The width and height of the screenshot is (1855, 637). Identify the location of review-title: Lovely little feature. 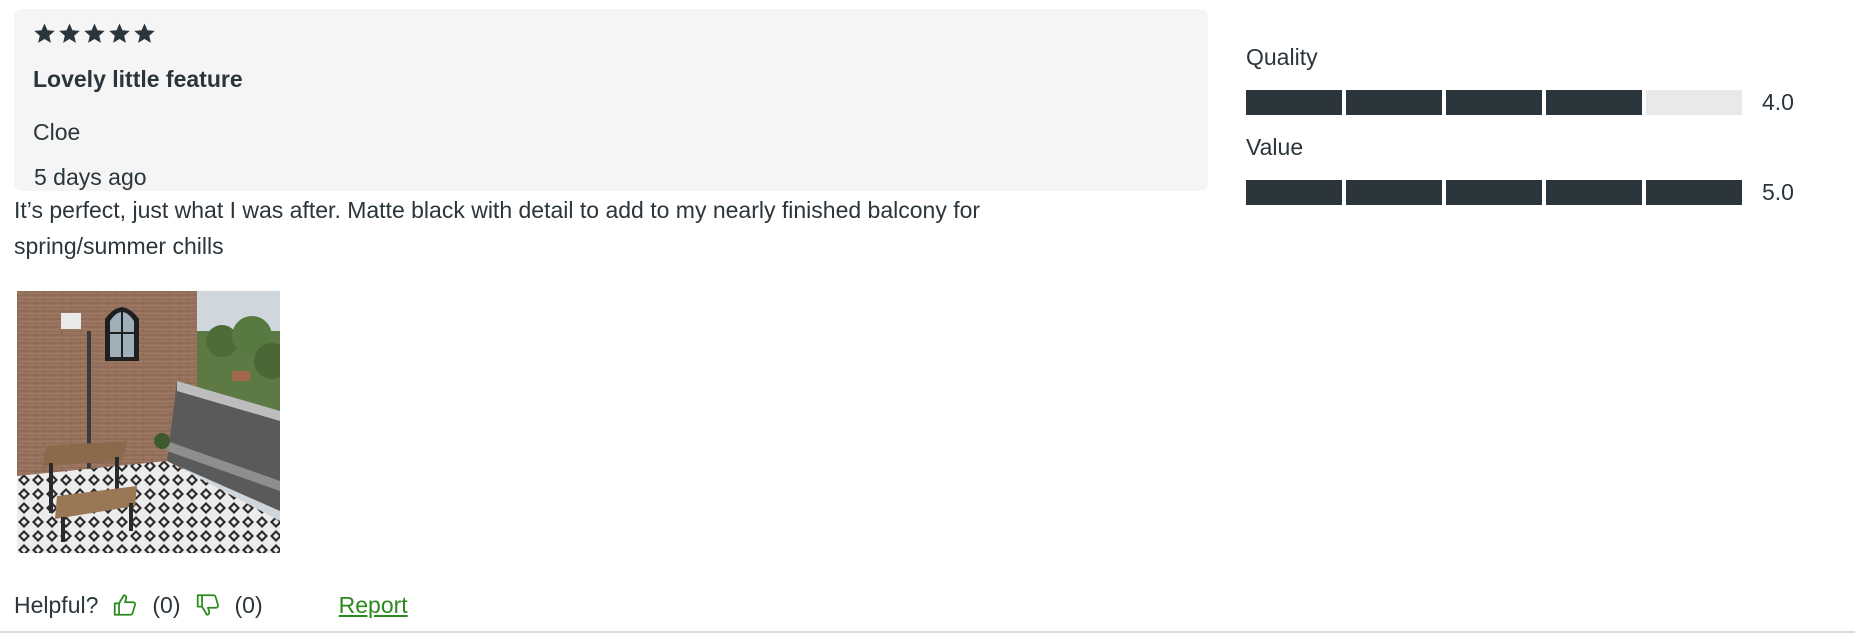
(138, 79).